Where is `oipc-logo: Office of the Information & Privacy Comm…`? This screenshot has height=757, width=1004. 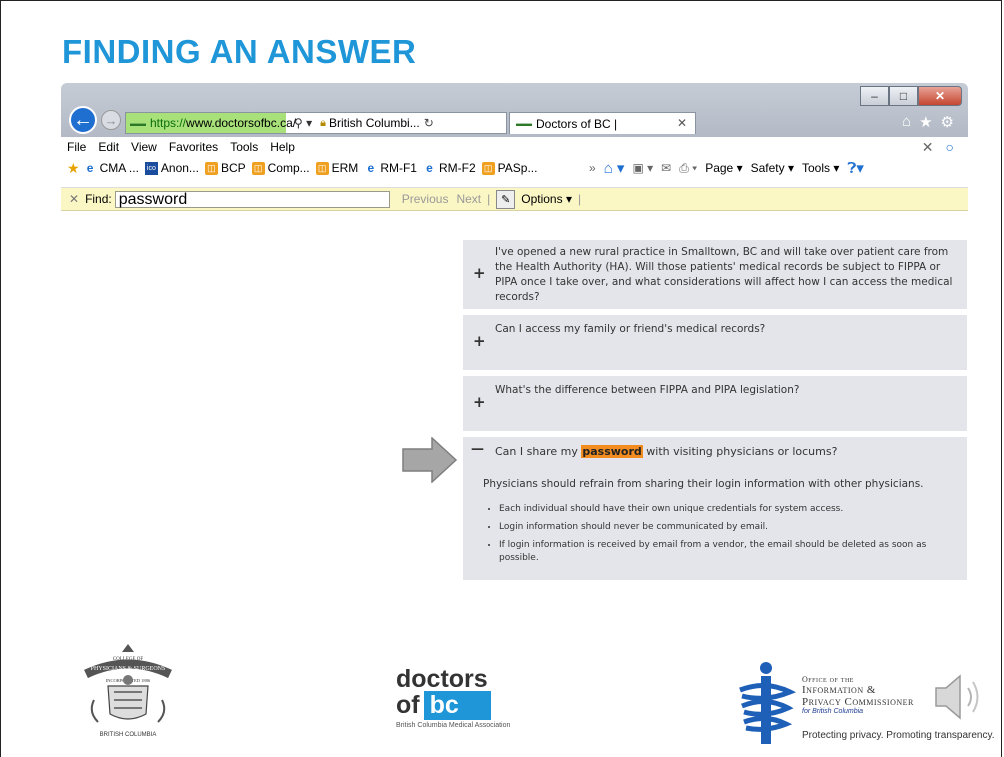 oipc-logo: Office of the Information & Privacy Comm… is located at coordinates (862, 707).